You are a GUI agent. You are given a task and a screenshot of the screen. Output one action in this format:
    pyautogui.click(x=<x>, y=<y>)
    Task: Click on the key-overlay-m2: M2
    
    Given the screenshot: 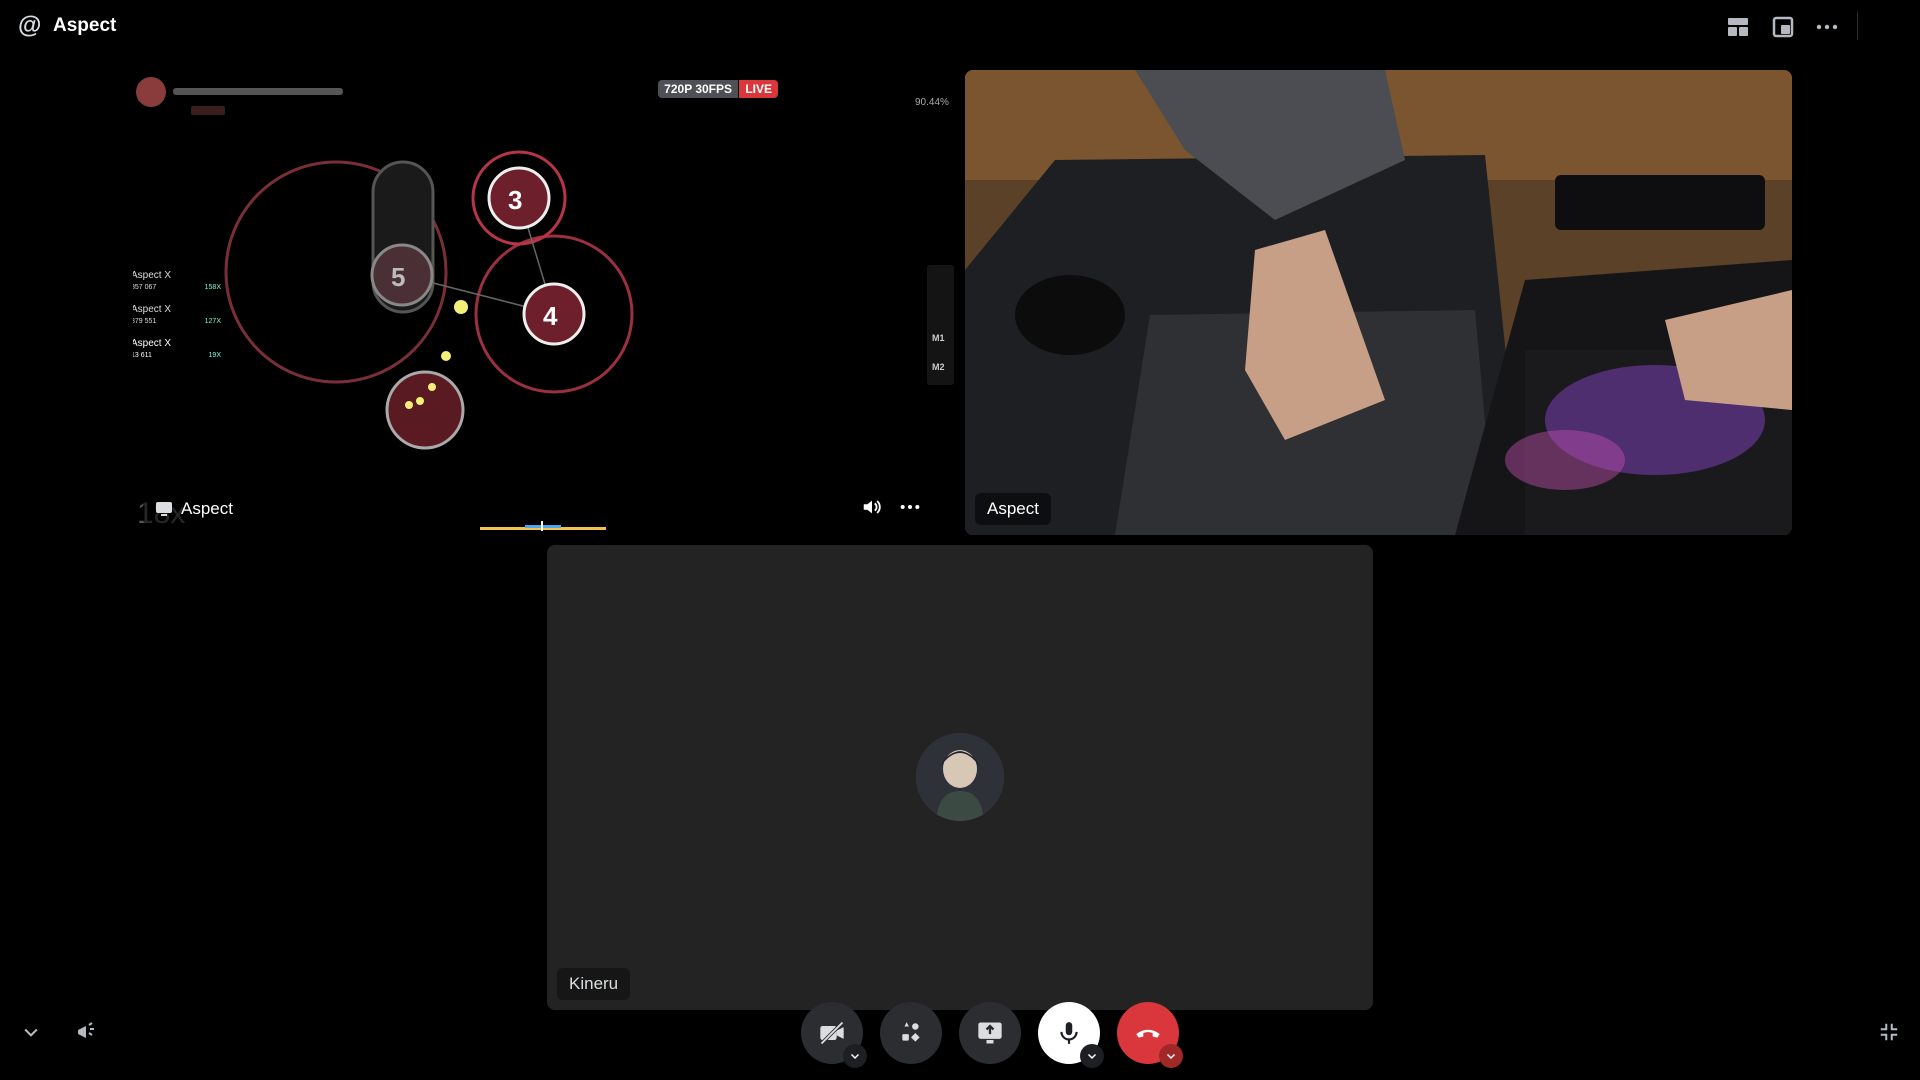 What is the action you would take?
    pyautogui.click(x=938, y=367)
    